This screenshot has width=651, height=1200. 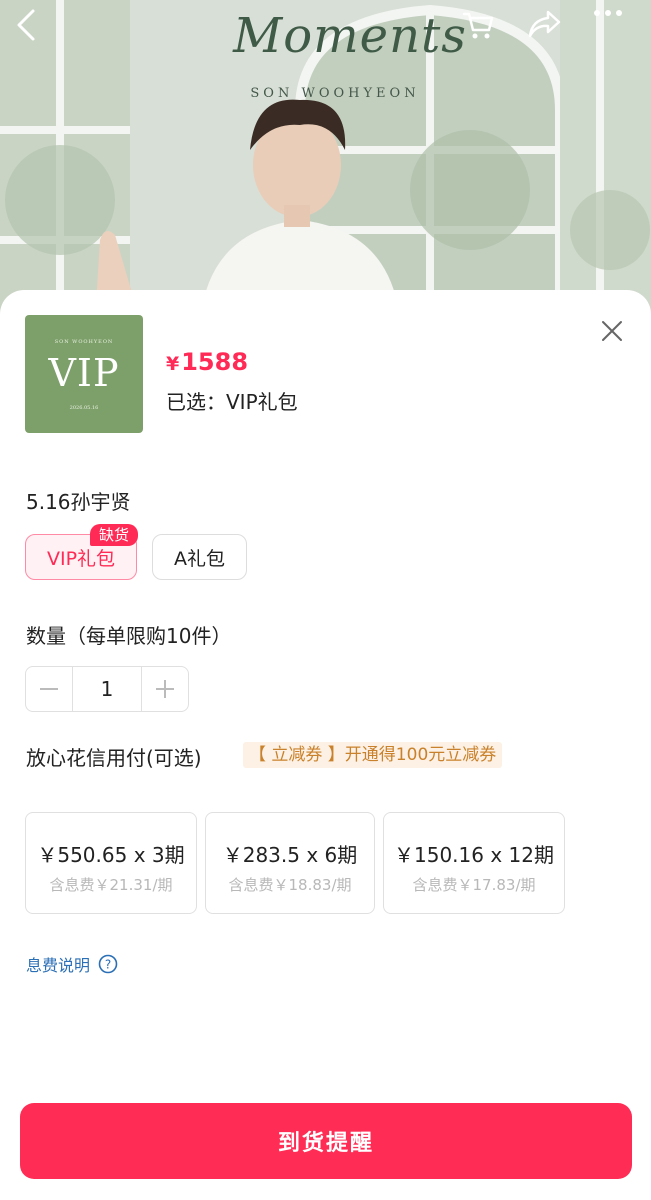 I want to click on plan-fee: 含息费￥17.83/期, so click(x=474, y=885).